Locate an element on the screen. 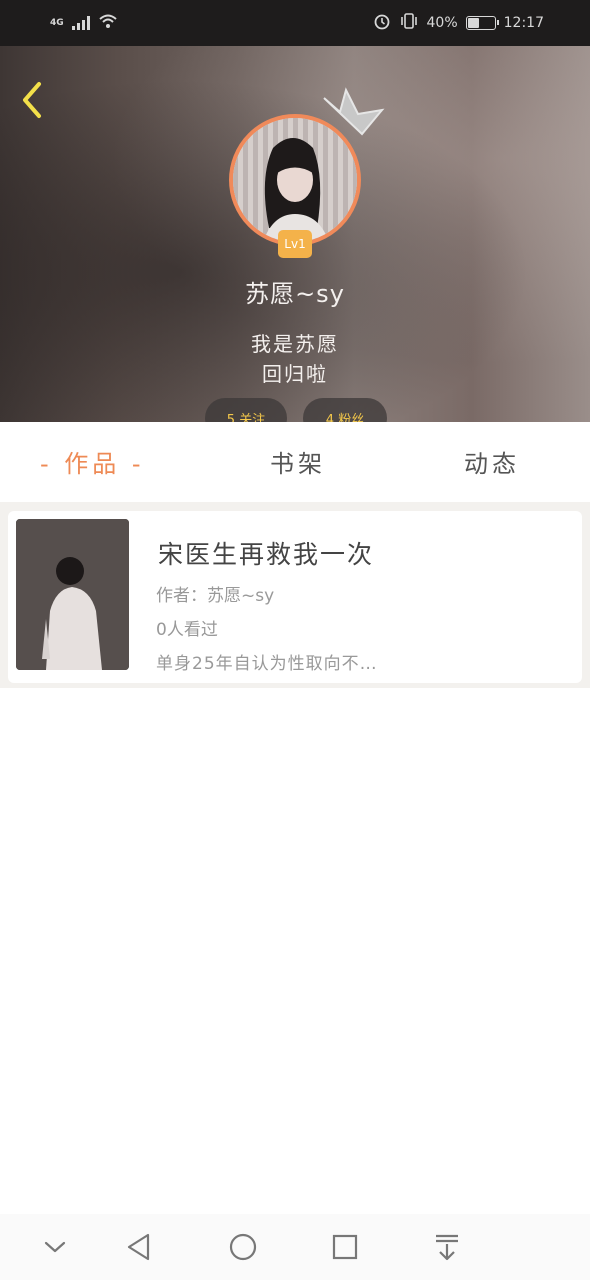 The height and width of the screenshot is (1280, 590). level-badge: Lv1 is located at coordinates (295, 244).